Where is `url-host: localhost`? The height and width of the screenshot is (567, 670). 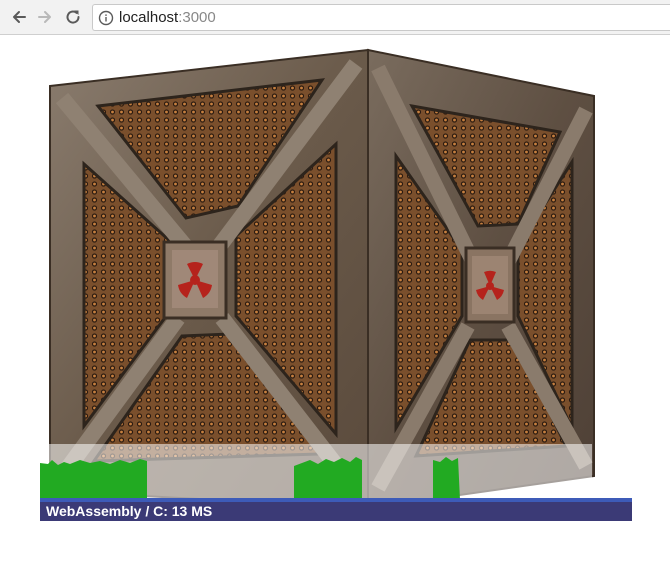
url-host: localhost is located at coordinates (149, 17).